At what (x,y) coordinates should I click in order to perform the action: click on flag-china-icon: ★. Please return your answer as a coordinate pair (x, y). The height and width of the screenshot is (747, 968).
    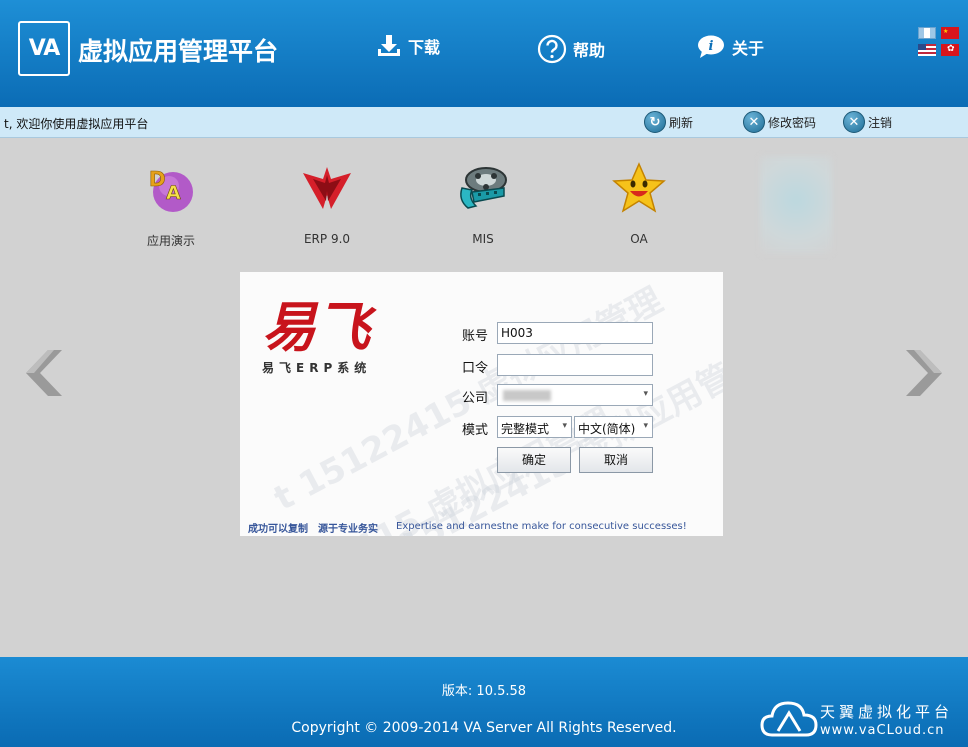
    Looking at the image, I should click on (950, 33).